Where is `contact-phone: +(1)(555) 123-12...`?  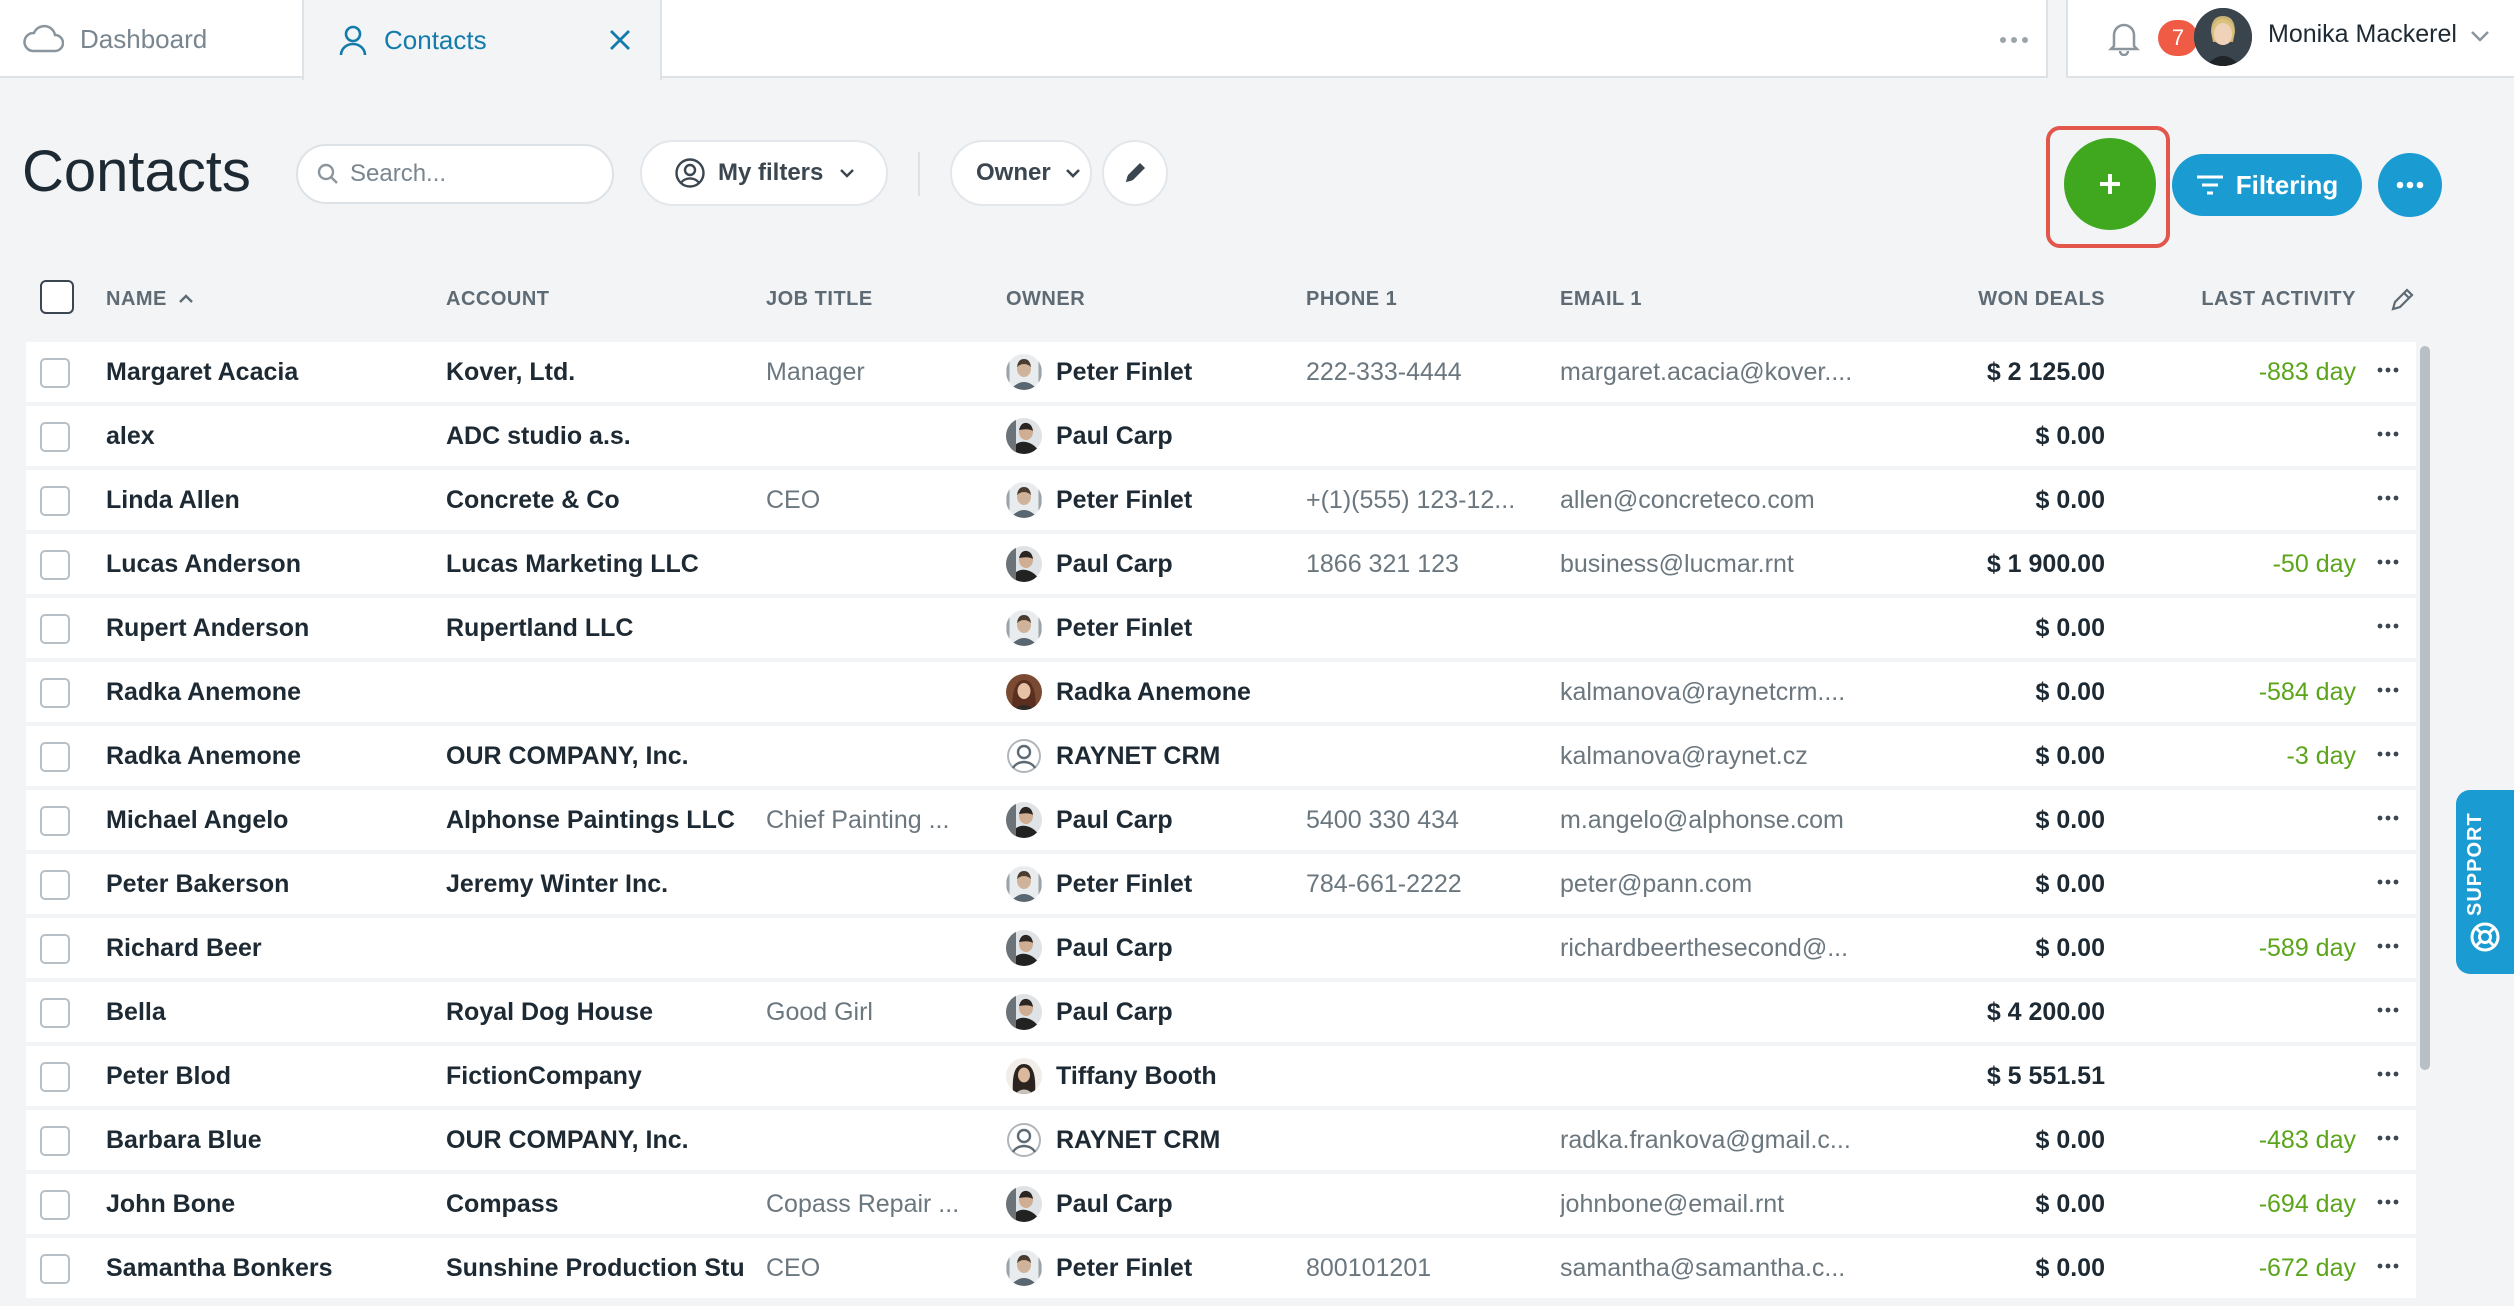
contact-phone: +(1)(555) 123-12... is located at coordinates (1416, 500).